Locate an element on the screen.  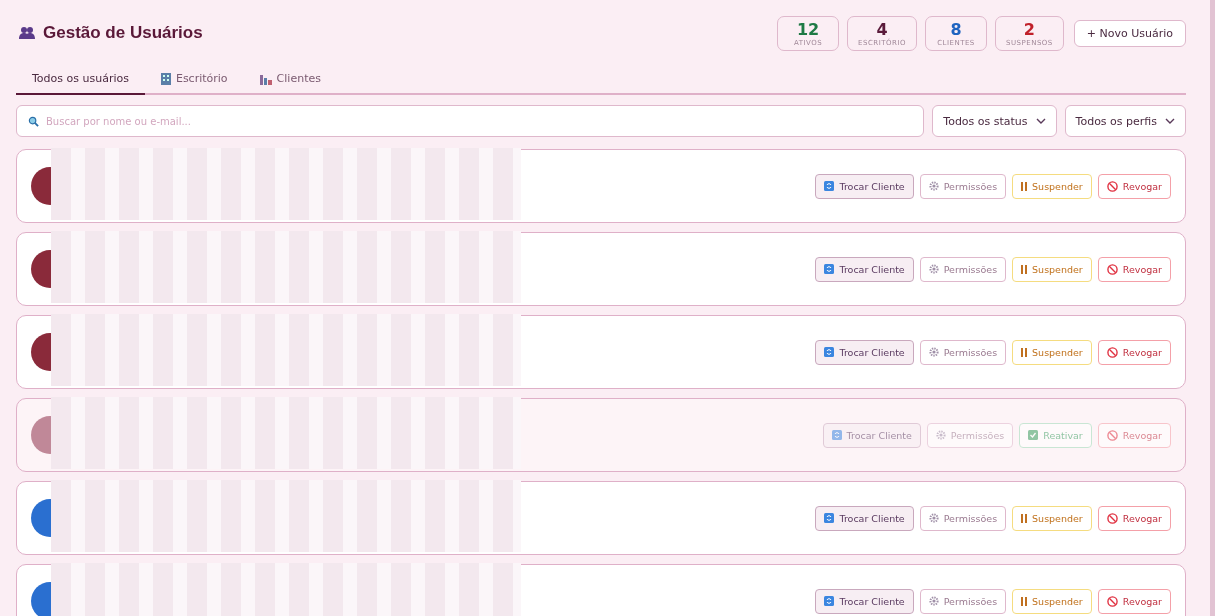
factory-icon is located at coordinates (265, 78).